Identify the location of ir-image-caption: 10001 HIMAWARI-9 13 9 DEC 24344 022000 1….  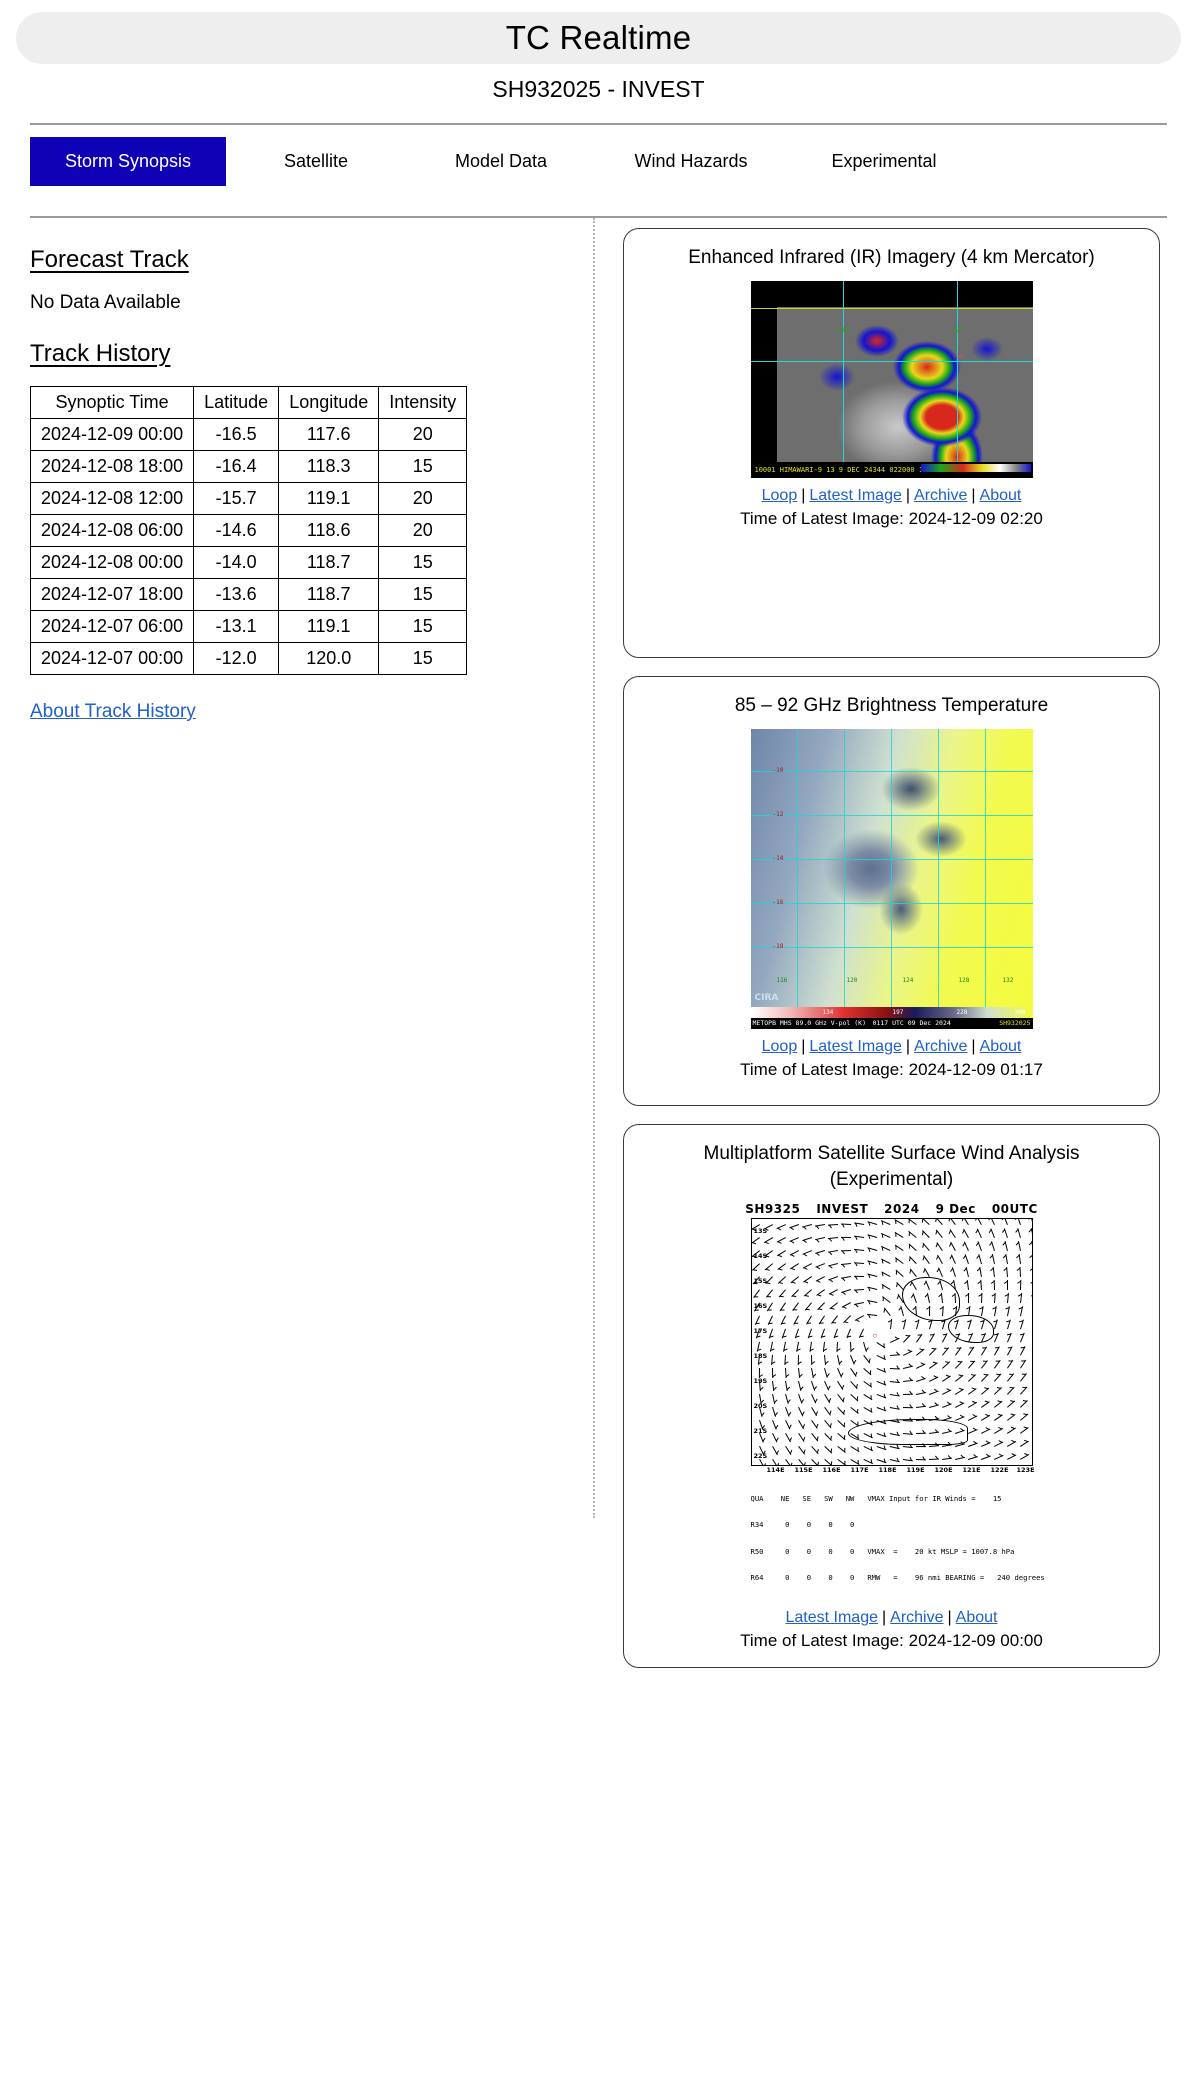
(891, 469).